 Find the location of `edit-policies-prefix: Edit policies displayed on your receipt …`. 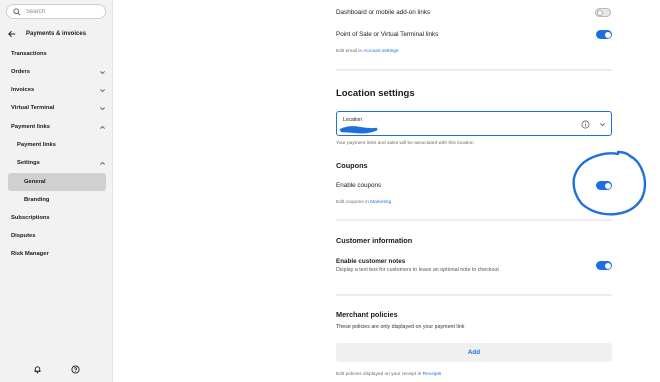

edit-policies-prefix: Edit policies displayed on your receipt … is located at coordinates (379, 374).